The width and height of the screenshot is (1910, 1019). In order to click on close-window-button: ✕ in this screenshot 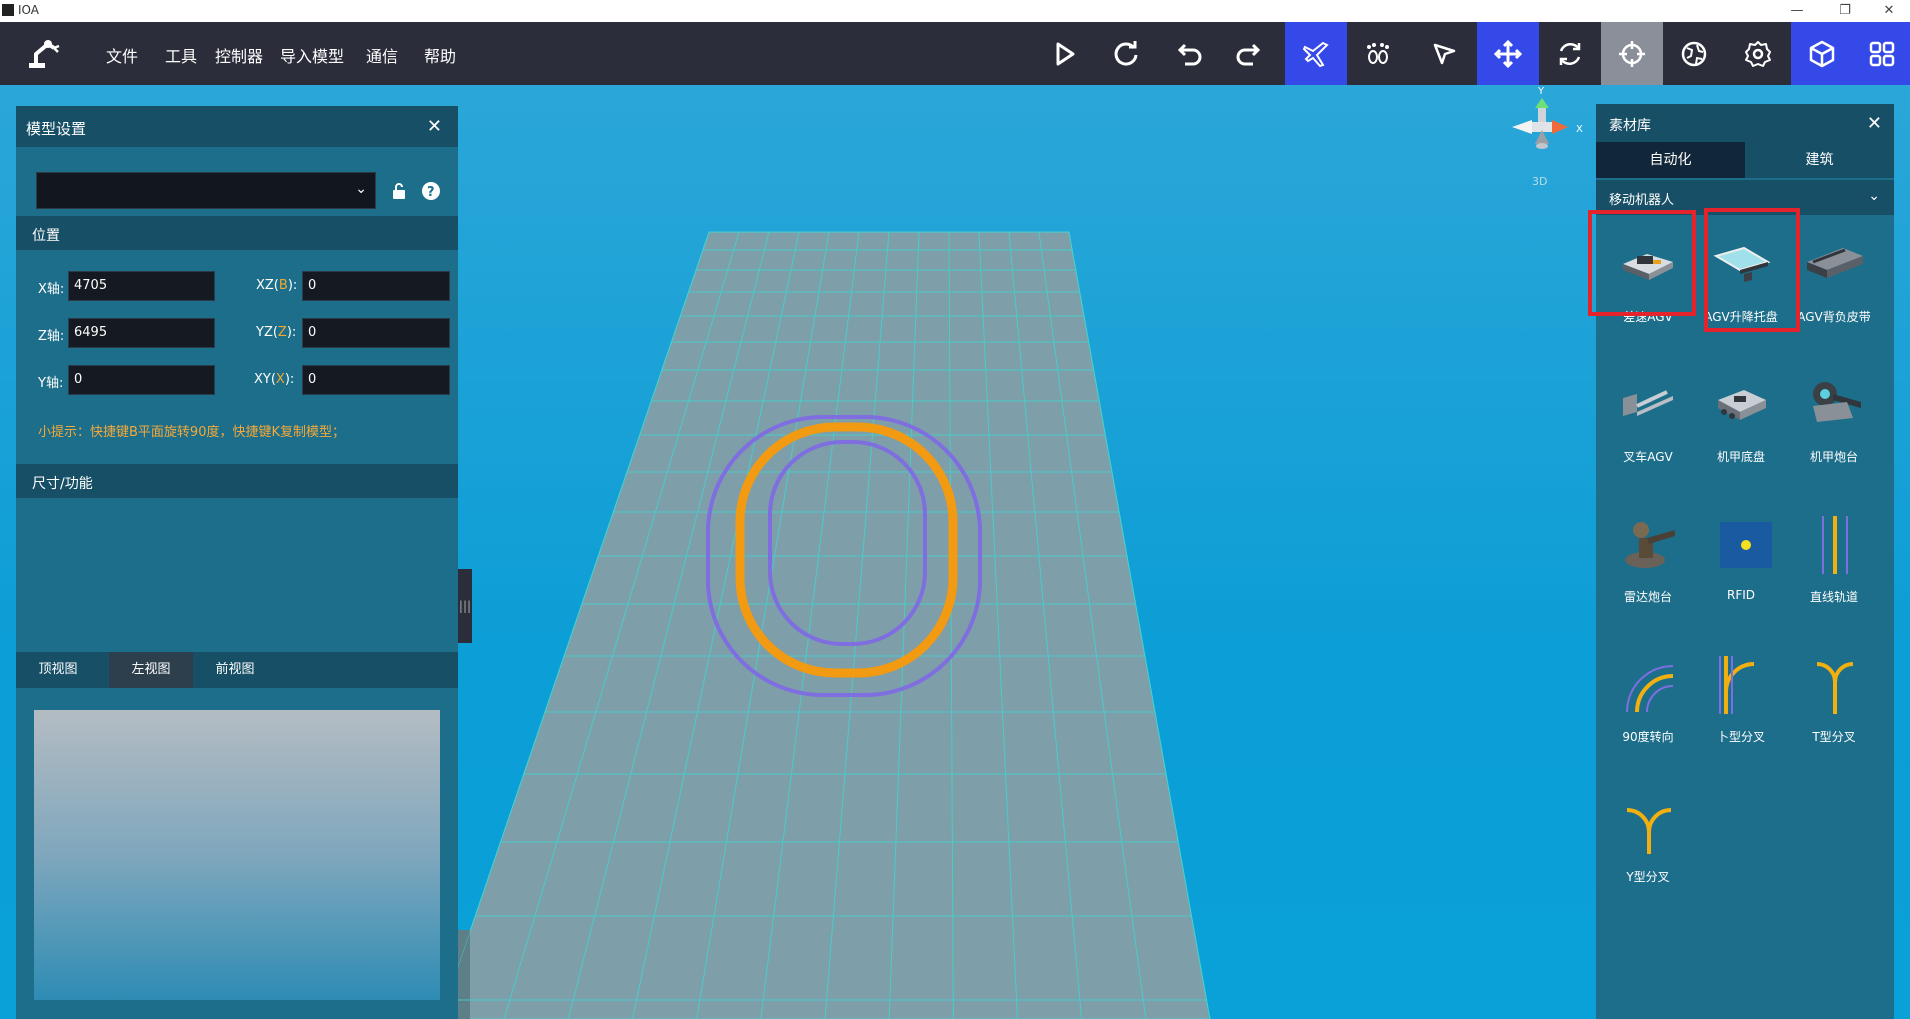, I will do `click(1888, 11)`.